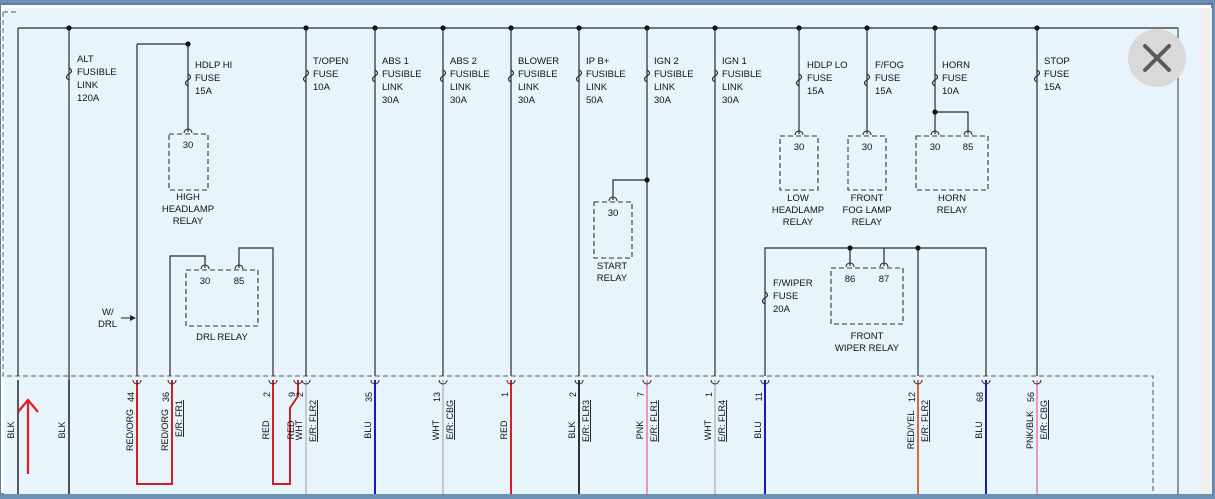 This screenshot has width=1215, height=499. What do you see at coordinates (951, 91) in the screenshot?
I see `fuse-label: 10A` at bounding box center [951, 91].